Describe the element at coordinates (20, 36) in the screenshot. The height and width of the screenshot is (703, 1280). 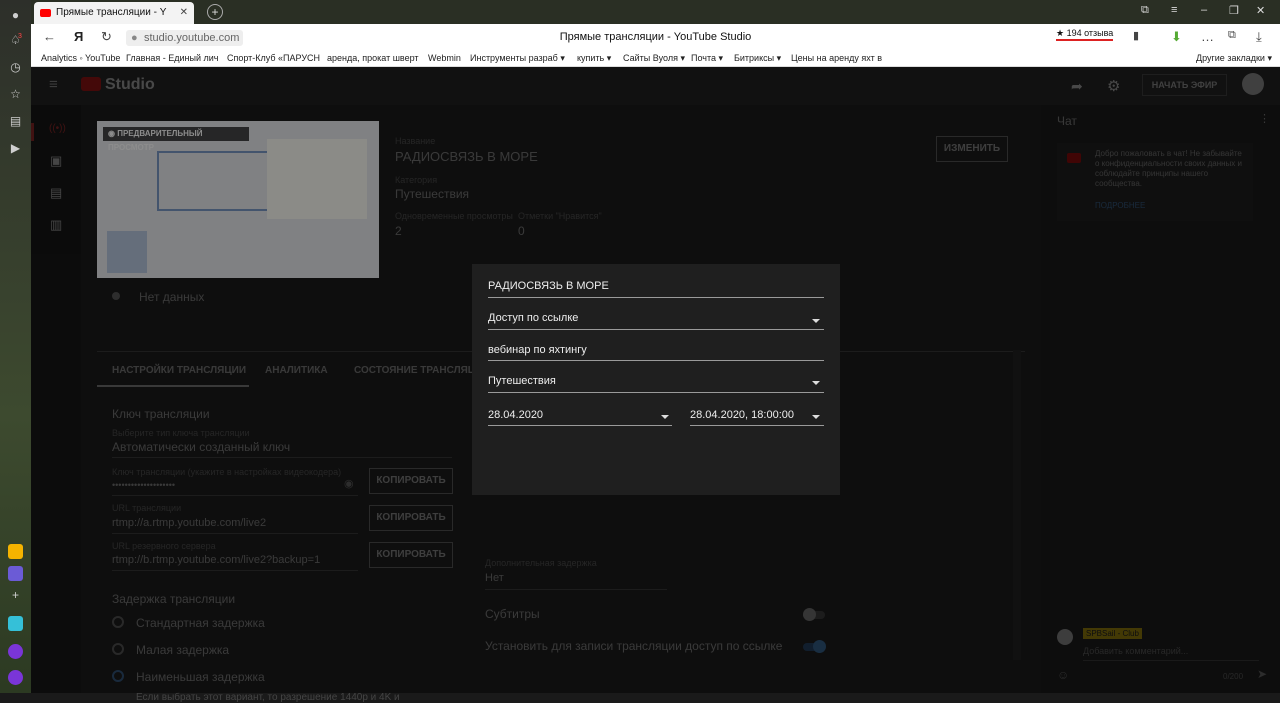
I see `notification-badge: 3` at that location.